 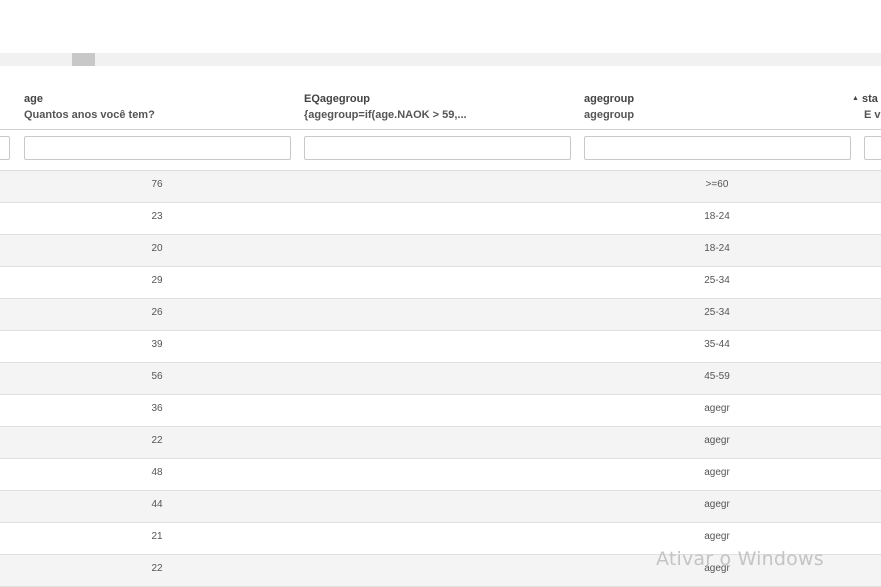 I want to click on column-name: age, so click(x=33, y=99).